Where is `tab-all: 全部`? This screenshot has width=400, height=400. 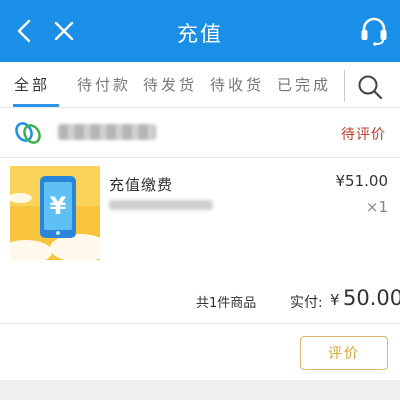
tab-all: 全部 is located at coordinates (32, 84).